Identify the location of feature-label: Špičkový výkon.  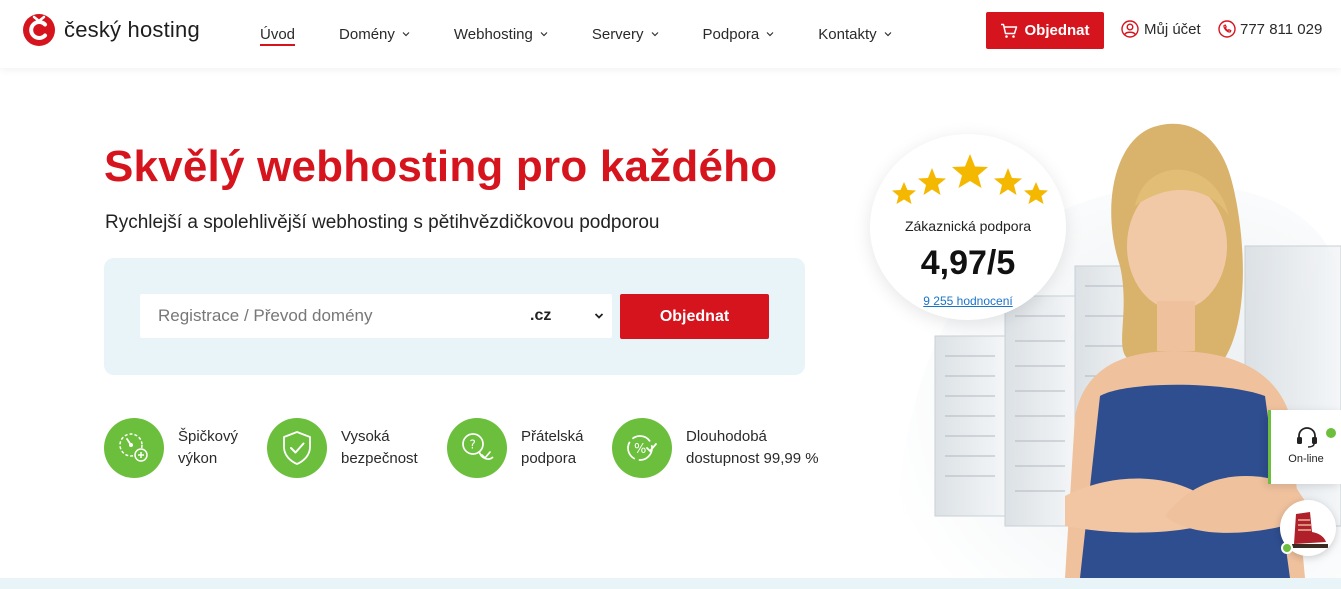
(208, 447).